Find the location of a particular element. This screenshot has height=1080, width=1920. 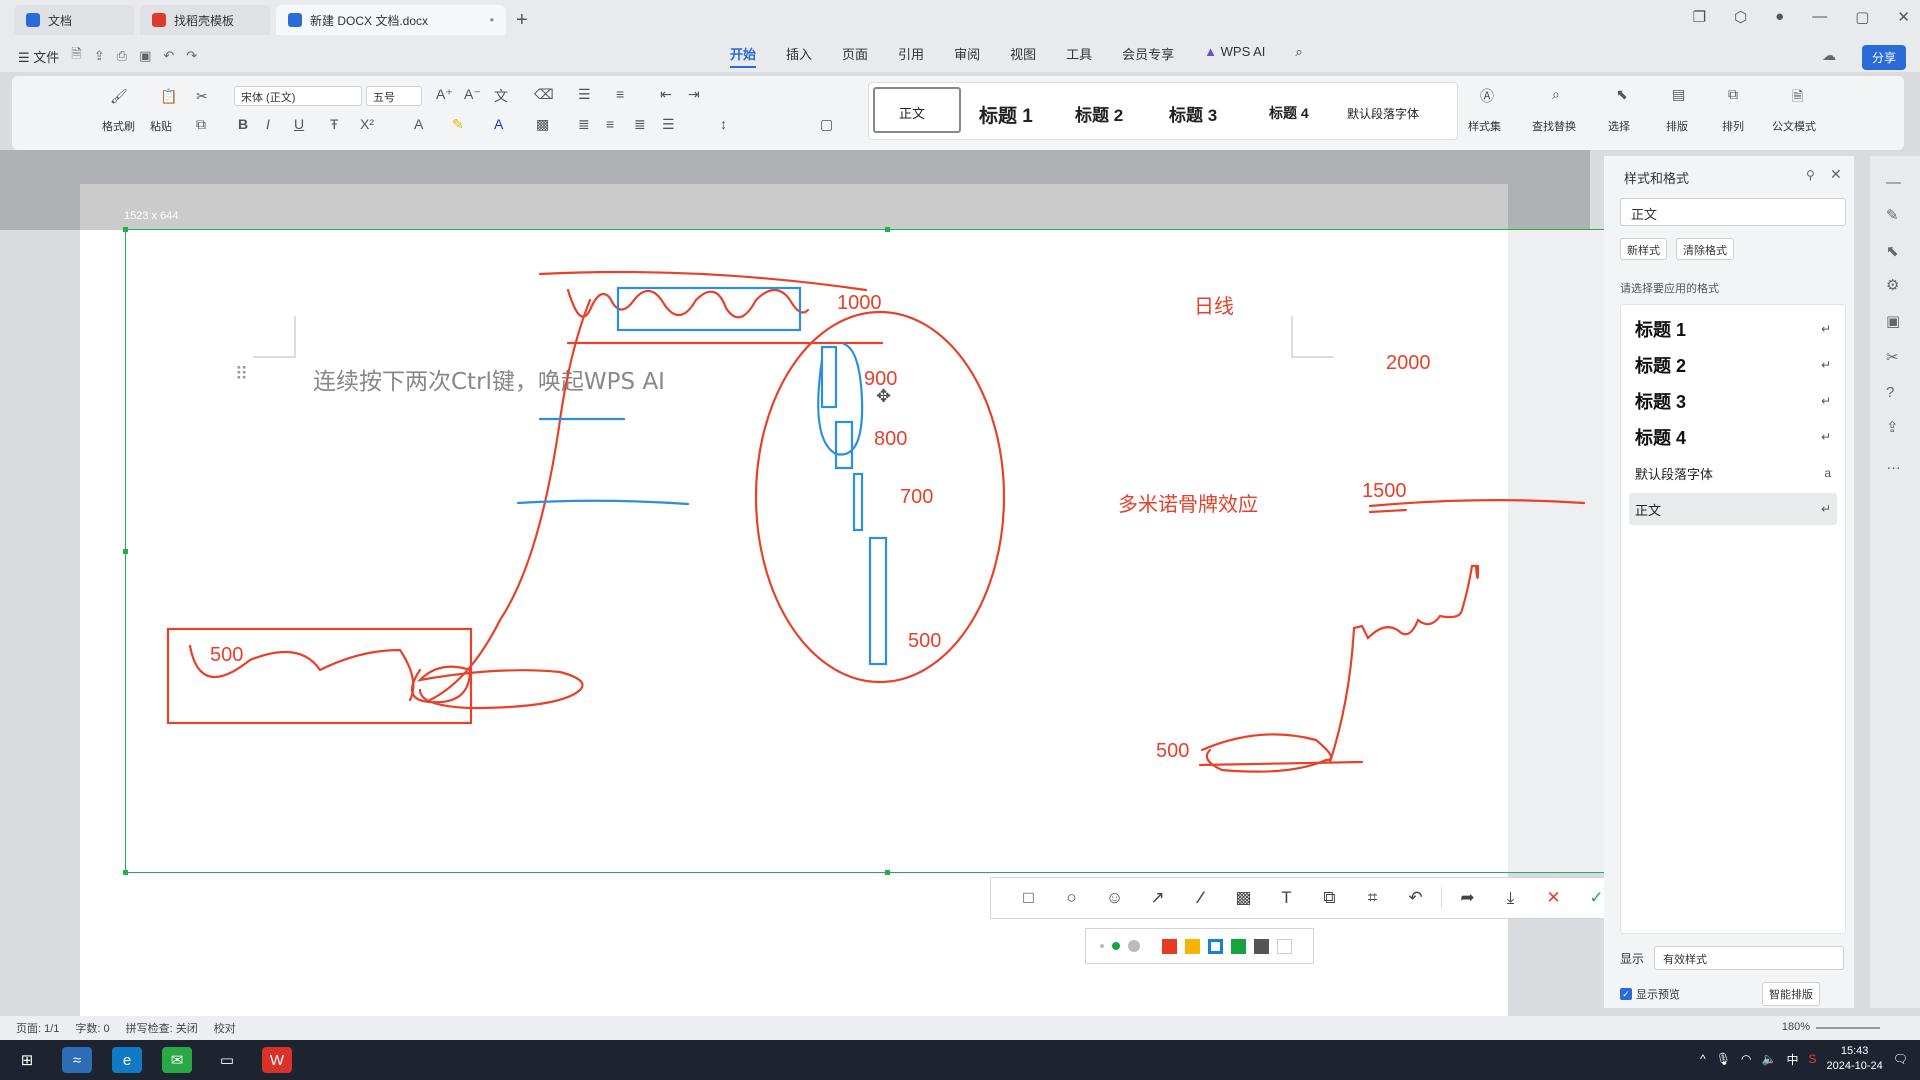

layout-icon: ▤ is located at coordinates (1678, 94).